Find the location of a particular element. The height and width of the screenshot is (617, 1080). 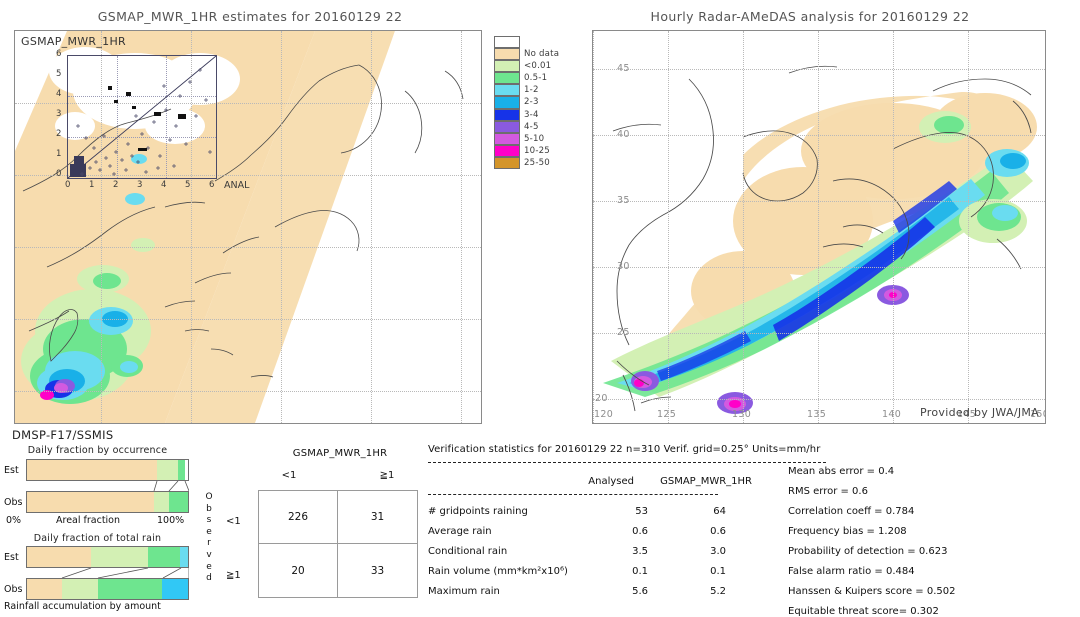

stat-row: Average rain 0.6 0.6 is located at coordinates (590, 535).